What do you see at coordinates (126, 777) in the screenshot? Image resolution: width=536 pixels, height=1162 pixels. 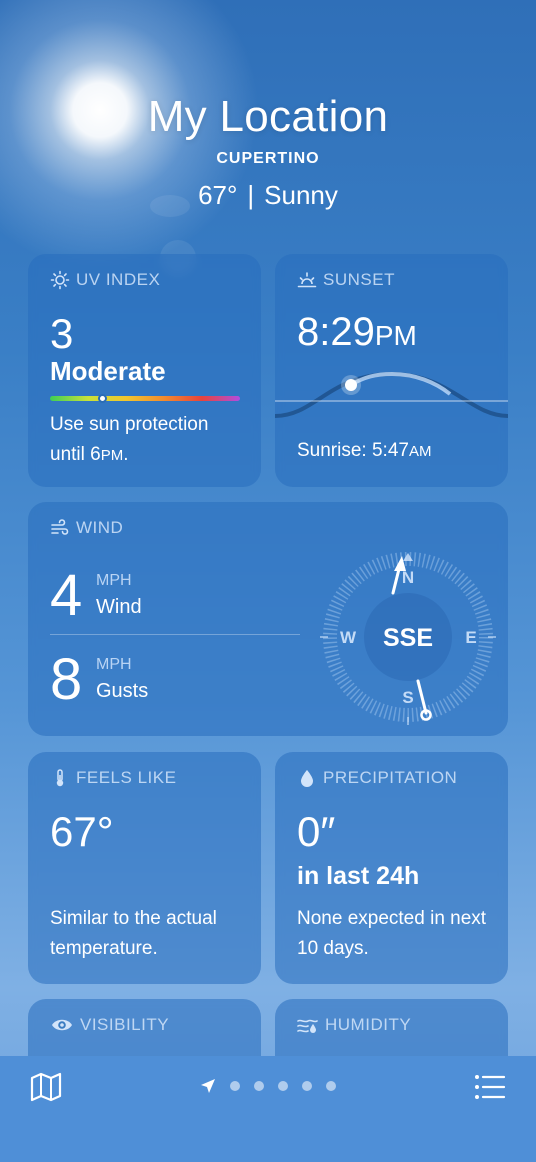 I see `feels-like-label: FEELS LIKE` at bounding box center [126, 777].